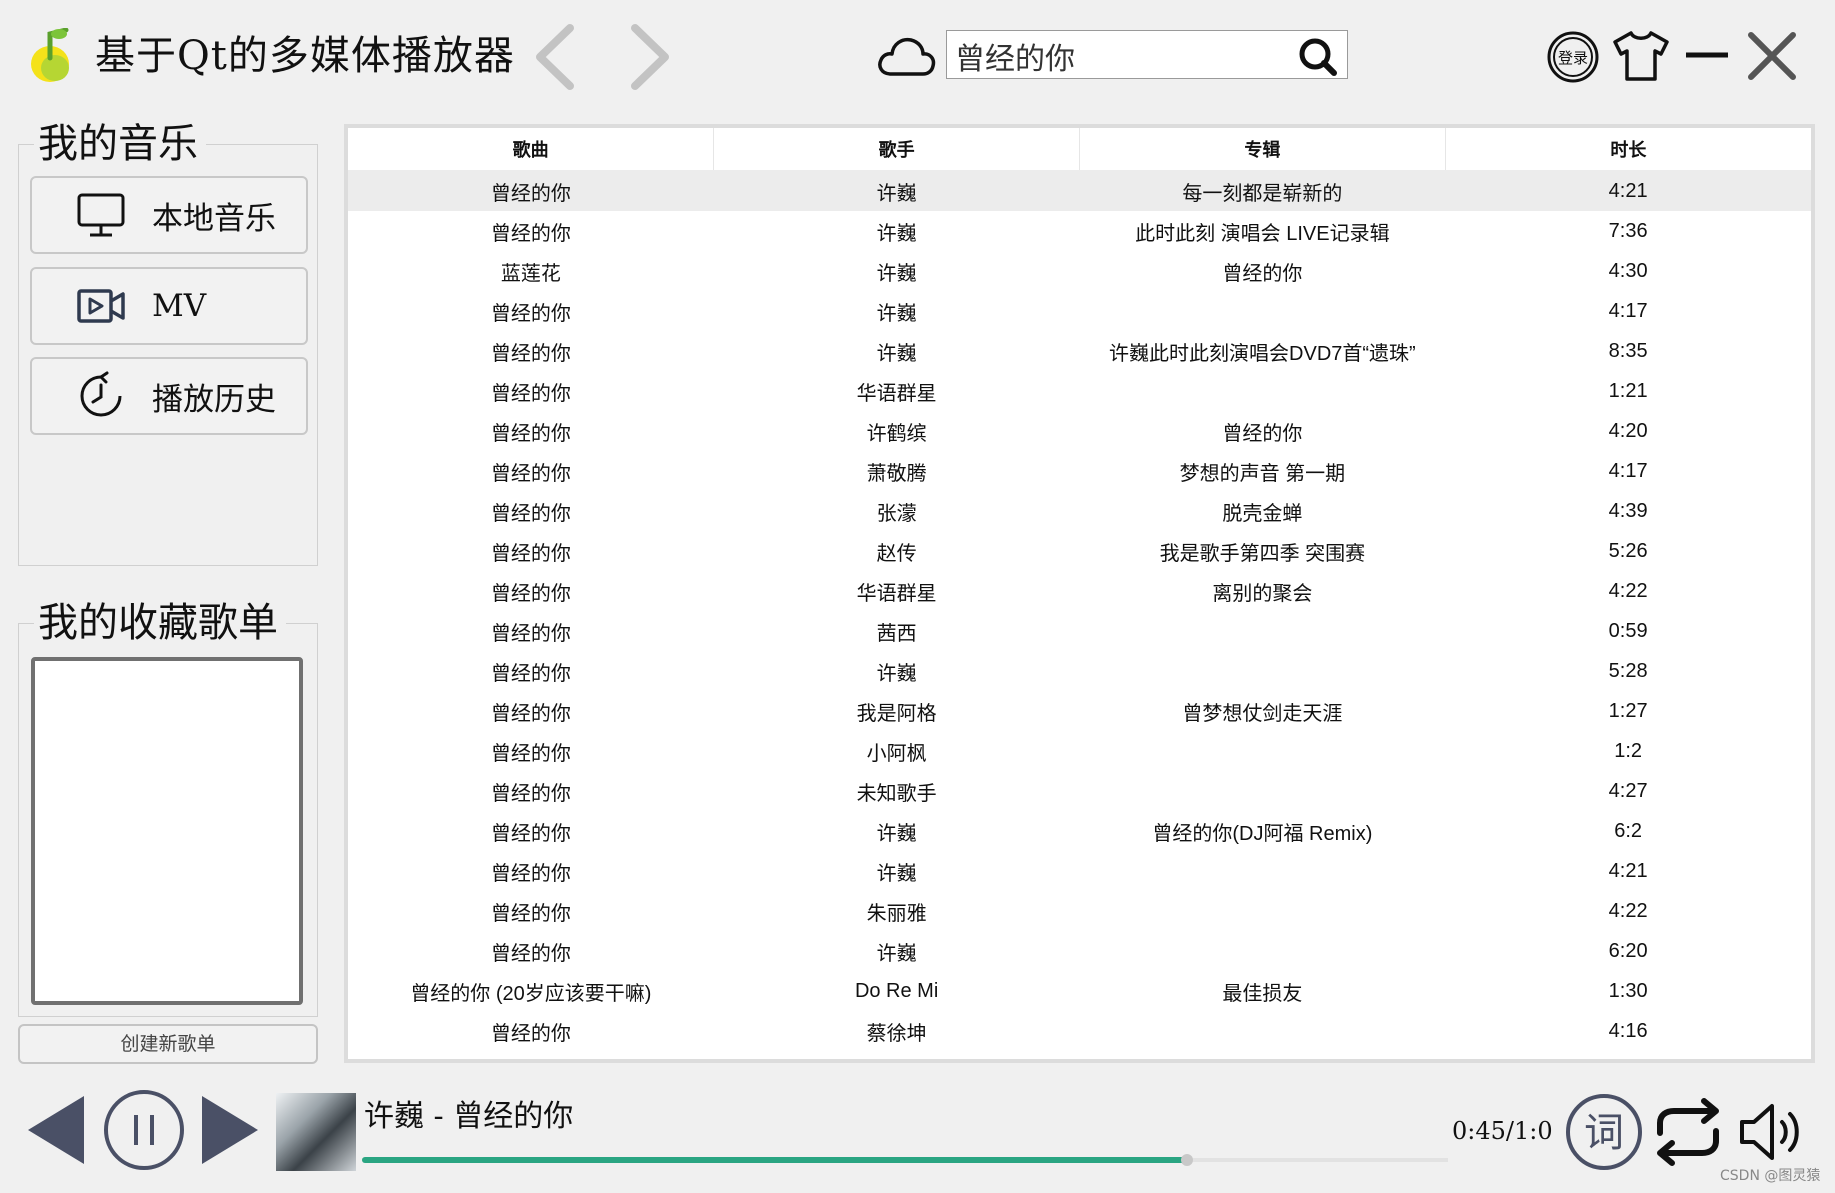  I want to click on table-row: 曾经的你 许巍 5:28, so click(1079, 671).